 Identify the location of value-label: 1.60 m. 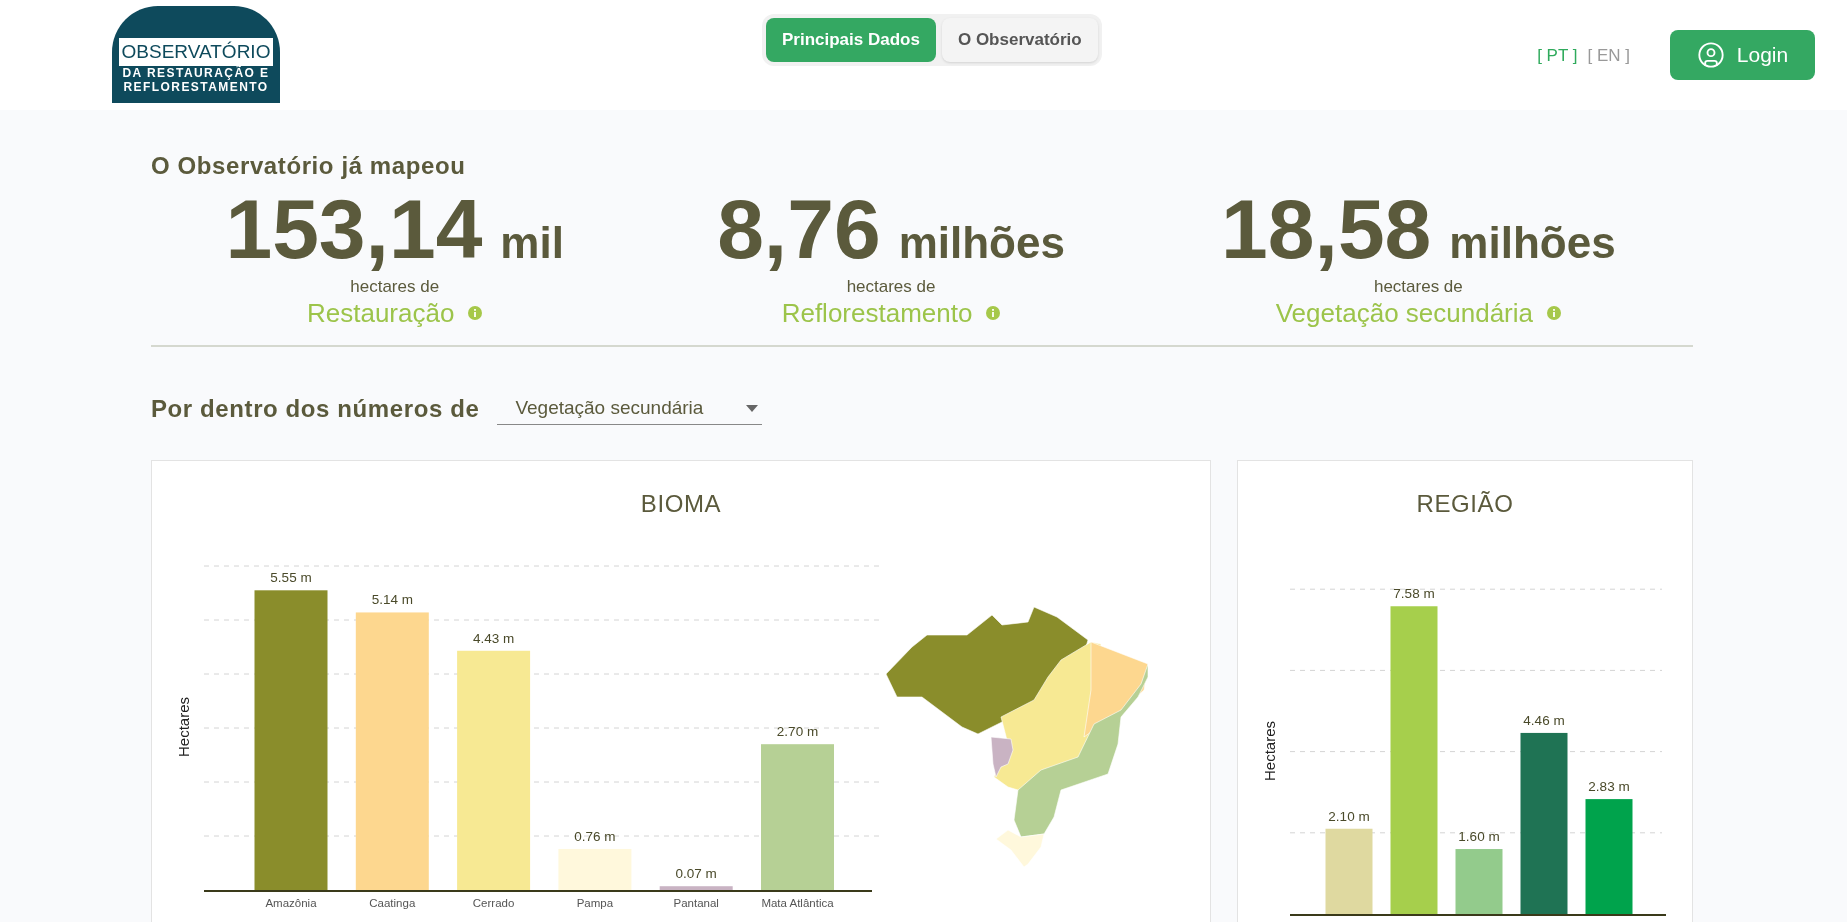
(1479, 837).